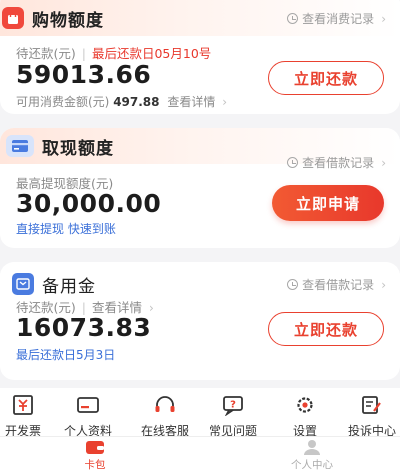 The width and height of the screenshot is (400, 476). Describe the element at coordinates (88, 413) in the screenshot. I see `tool-profile: 个人资料` at that location.